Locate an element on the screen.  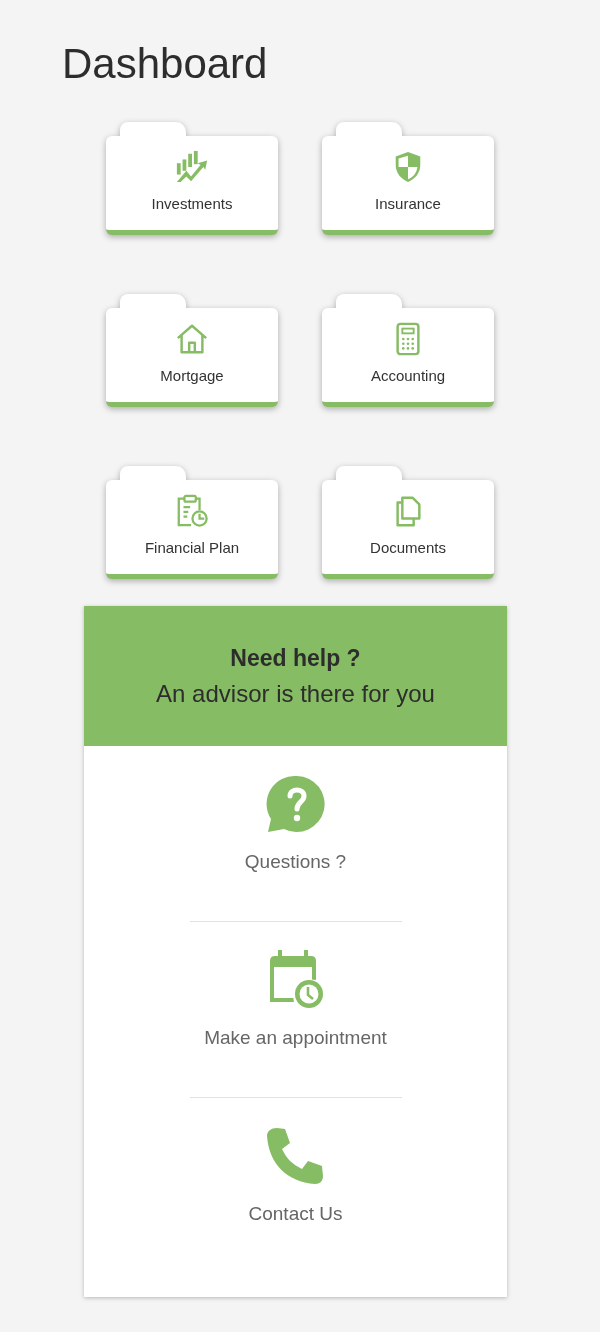
page-title: Dashboard is located at coordinates (165, 64).